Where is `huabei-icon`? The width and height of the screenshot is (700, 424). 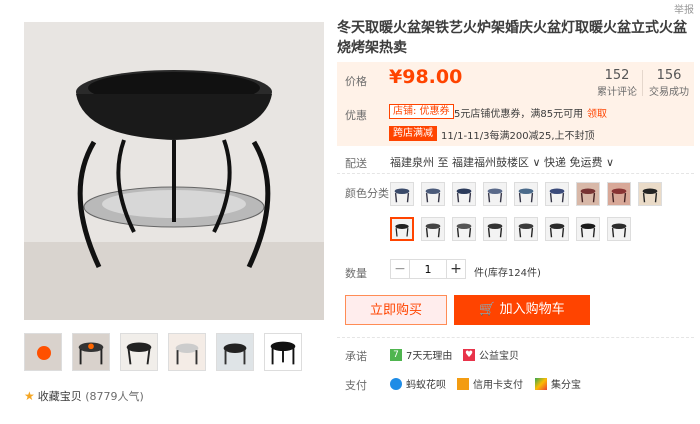
huabei-icon is located at coordinates (396, 383).